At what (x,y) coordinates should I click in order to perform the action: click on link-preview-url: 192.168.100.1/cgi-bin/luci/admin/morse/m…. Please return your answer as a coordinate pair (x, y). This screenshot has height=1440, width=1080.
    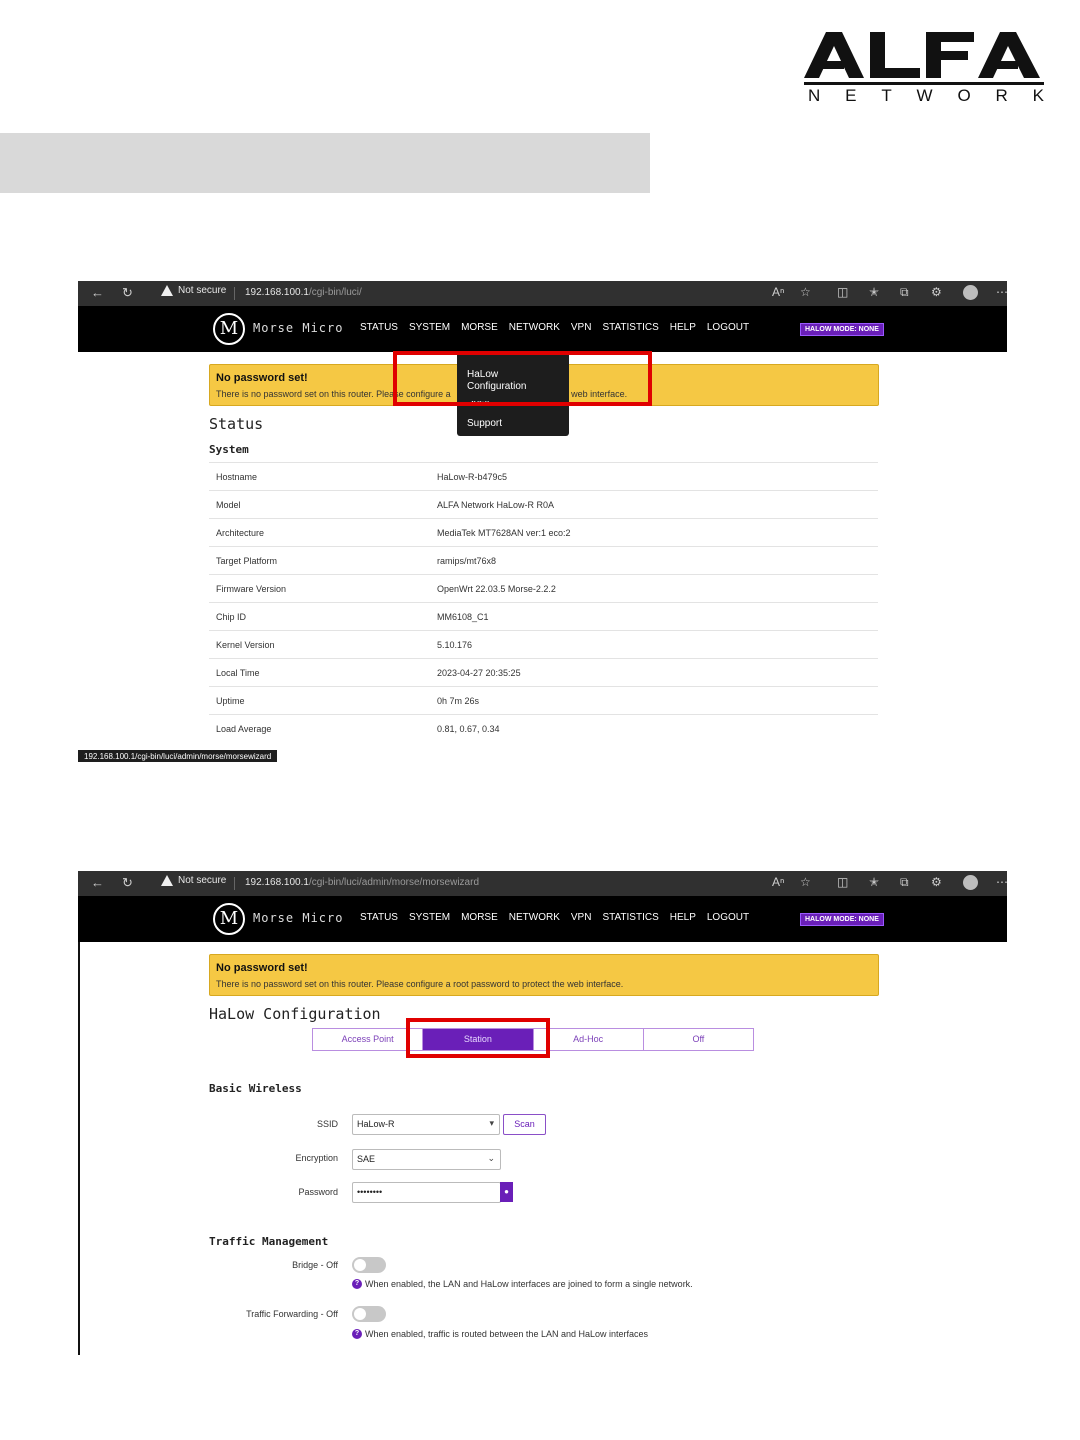
    Looking at the image, I should click on (178, 756).